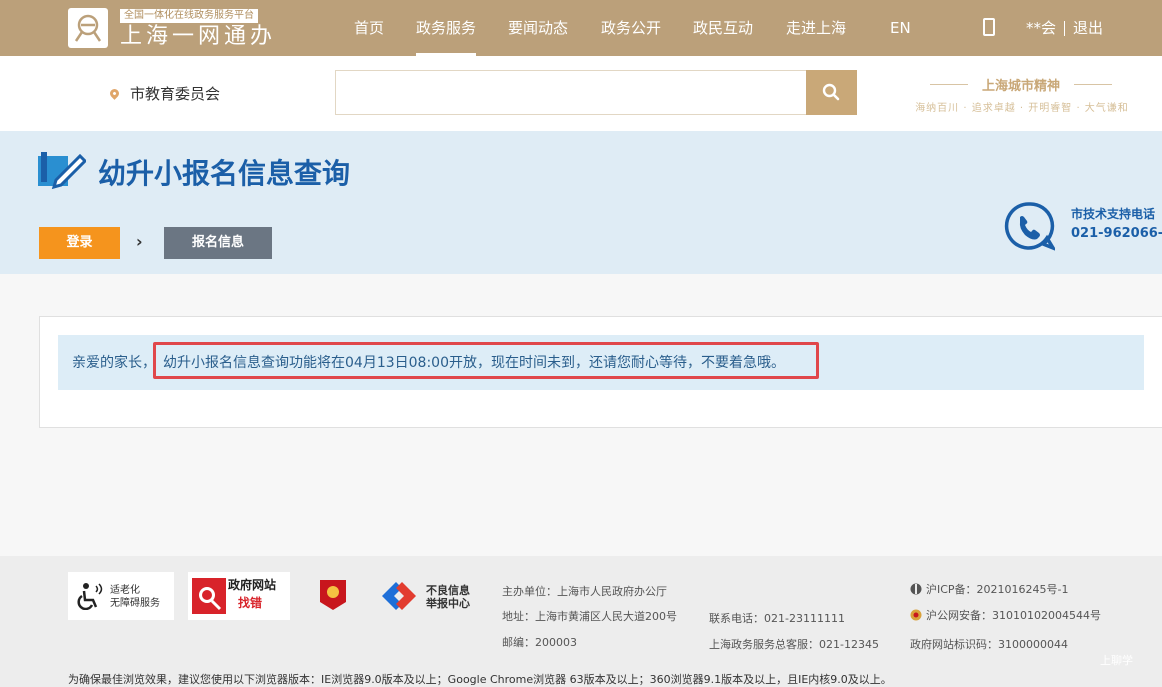 The image size is (1162, 687). What do you see at coordinates (399, 596) in the screenshot?
I see `report-center-icon` at bounding box center [399, 596].